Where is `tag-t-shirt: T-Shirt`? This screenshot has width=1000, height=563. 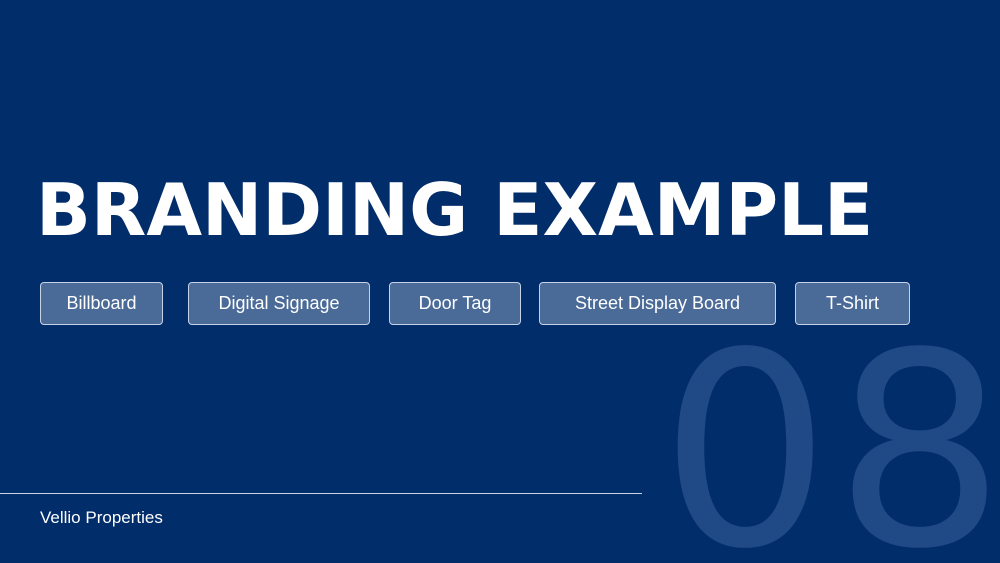
tag-t-shirt: T-Shirt is located at coordinates (852, 303).